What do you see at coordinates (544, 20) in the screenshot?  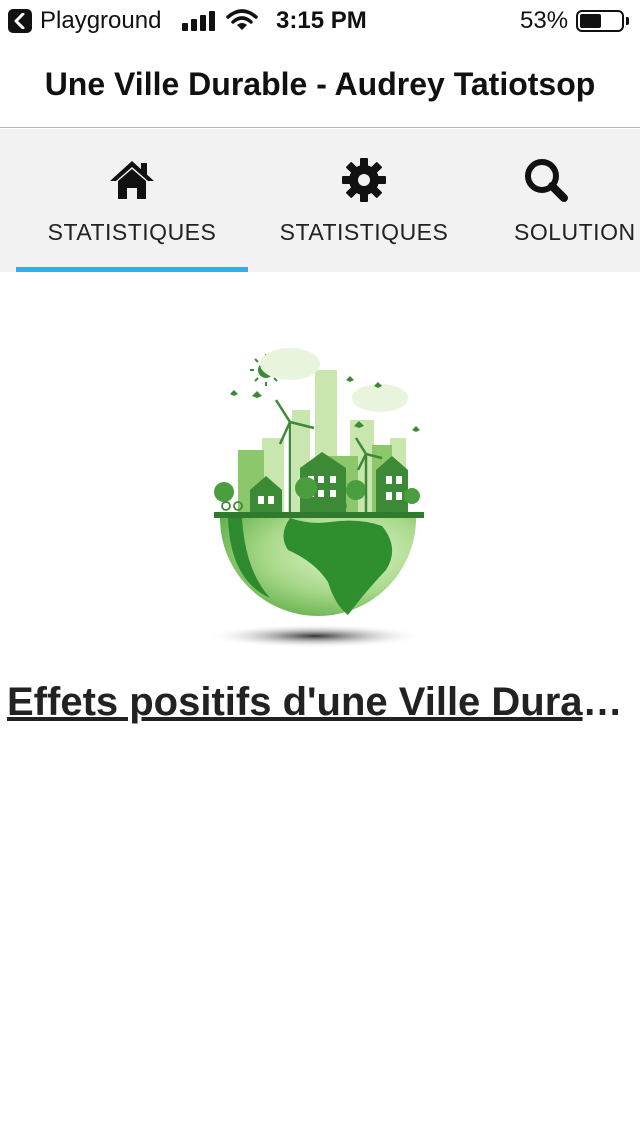 I see `battery-percent: 53%` at bounding box center [544, 20].